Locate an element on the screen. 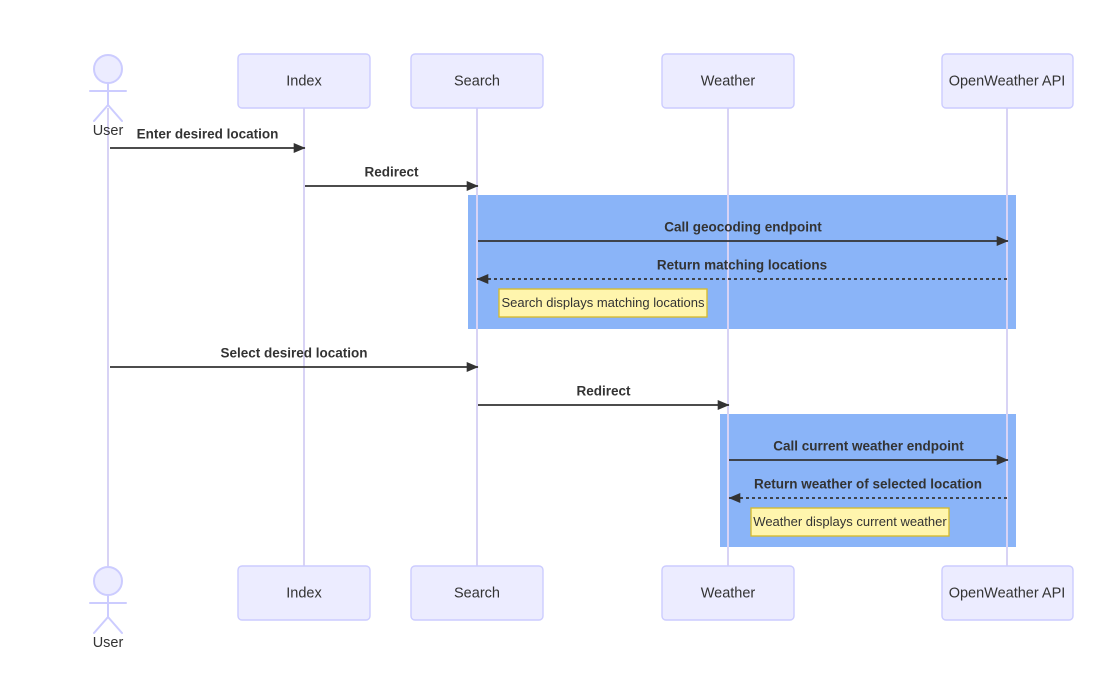 The image size is (1116, 675). note-weather: Weather displays current weather is located at coordinates (850, 522).